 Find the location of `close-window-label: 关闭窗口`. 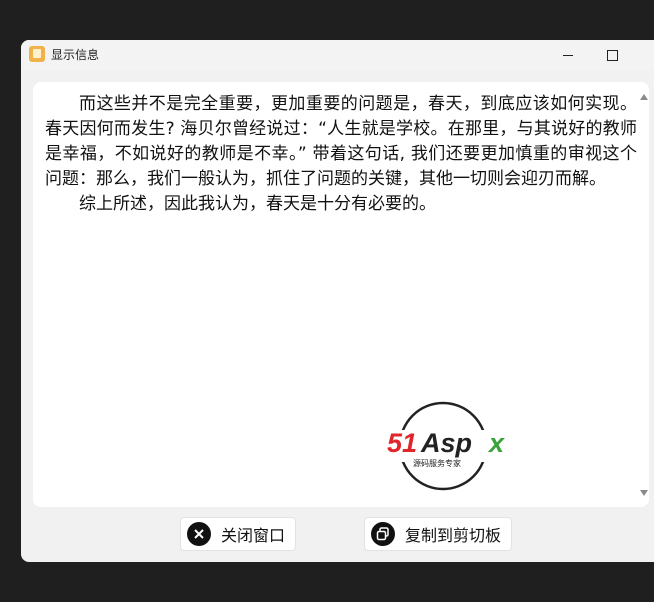

close-window-label: 关闭窗口 is located at coordinates (253, 535).